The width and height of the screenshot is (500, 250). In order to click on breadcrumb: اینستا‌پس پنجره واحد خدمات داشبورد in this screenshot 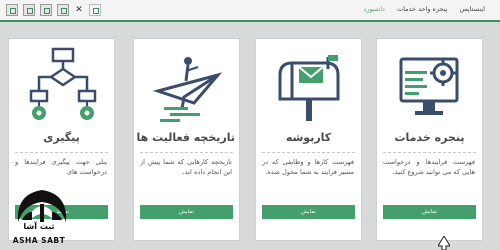, I will do `click(424, 9)`.